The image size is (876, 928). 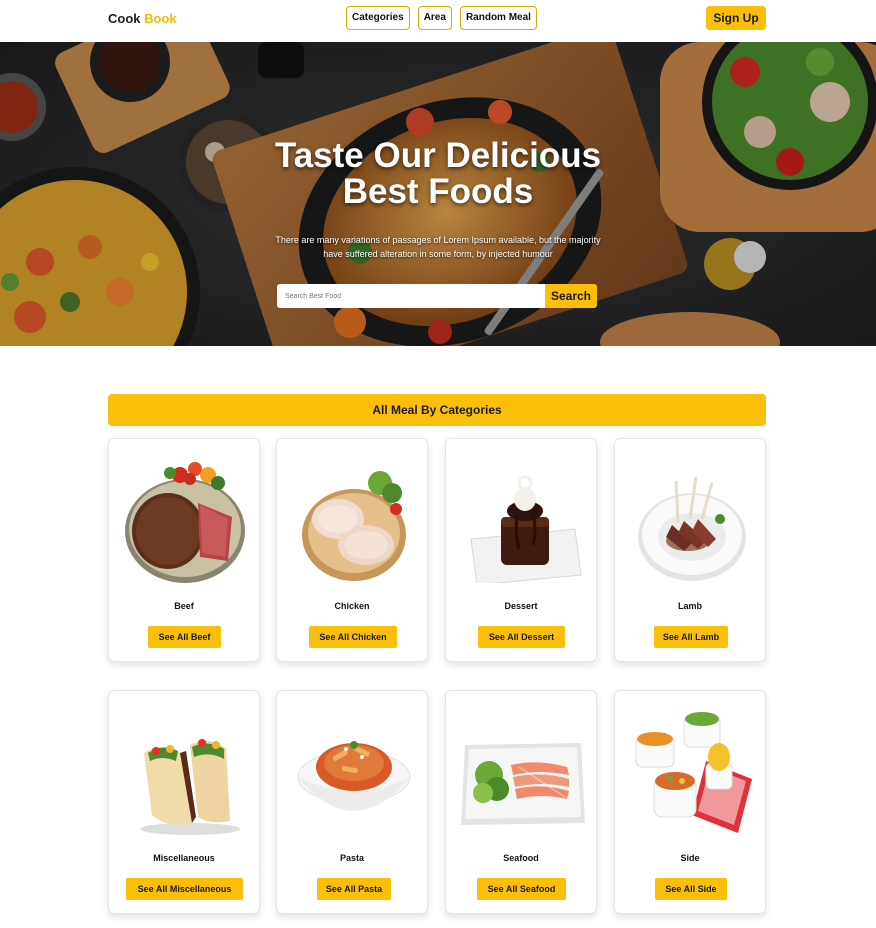 What do you see at coordinates (411, 296) in the screenshot?
I see `search-input` at bounding box center [411, 296].